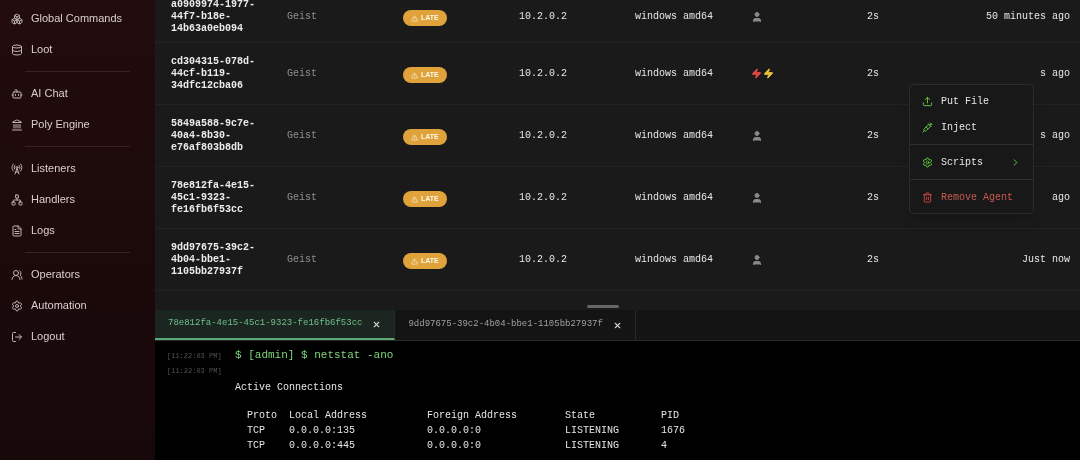  I want to click on command-line: $ [admin] $ netstat -ano, so click(314, 355).